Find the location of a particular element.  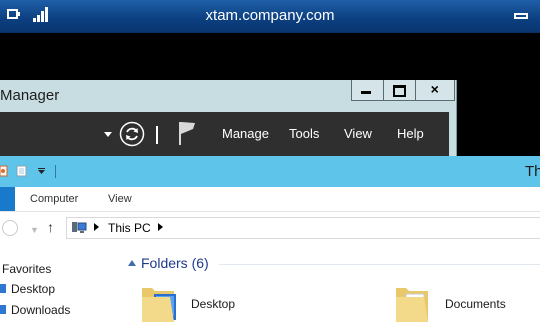

remote-session-bar: xtam.company.com is located at coordinates (270, 16).